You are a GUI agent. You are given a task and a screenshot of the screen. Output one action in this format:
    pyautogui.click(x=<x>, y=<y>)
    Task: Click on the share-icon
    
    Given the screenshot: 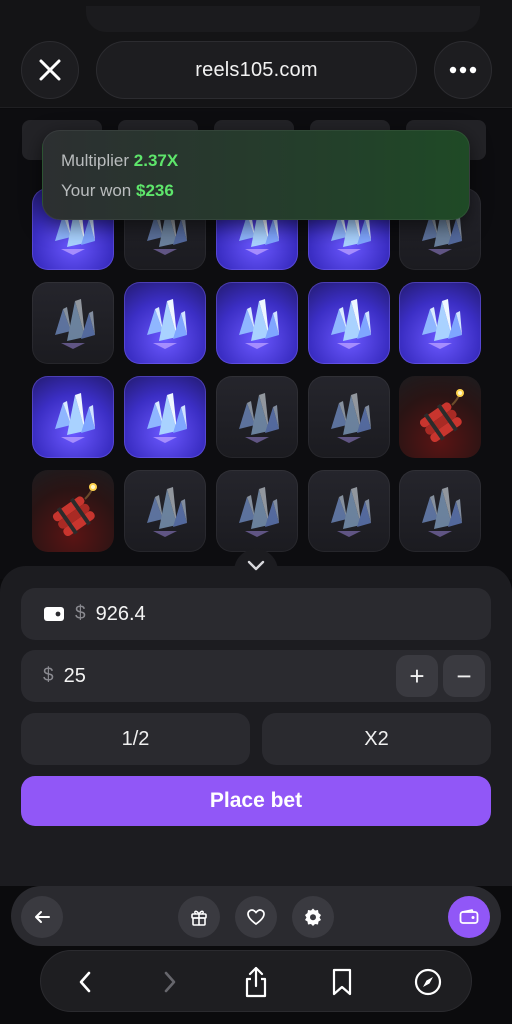 What is the action you would take?
    pyautogui.click(x=256, y=982)
    